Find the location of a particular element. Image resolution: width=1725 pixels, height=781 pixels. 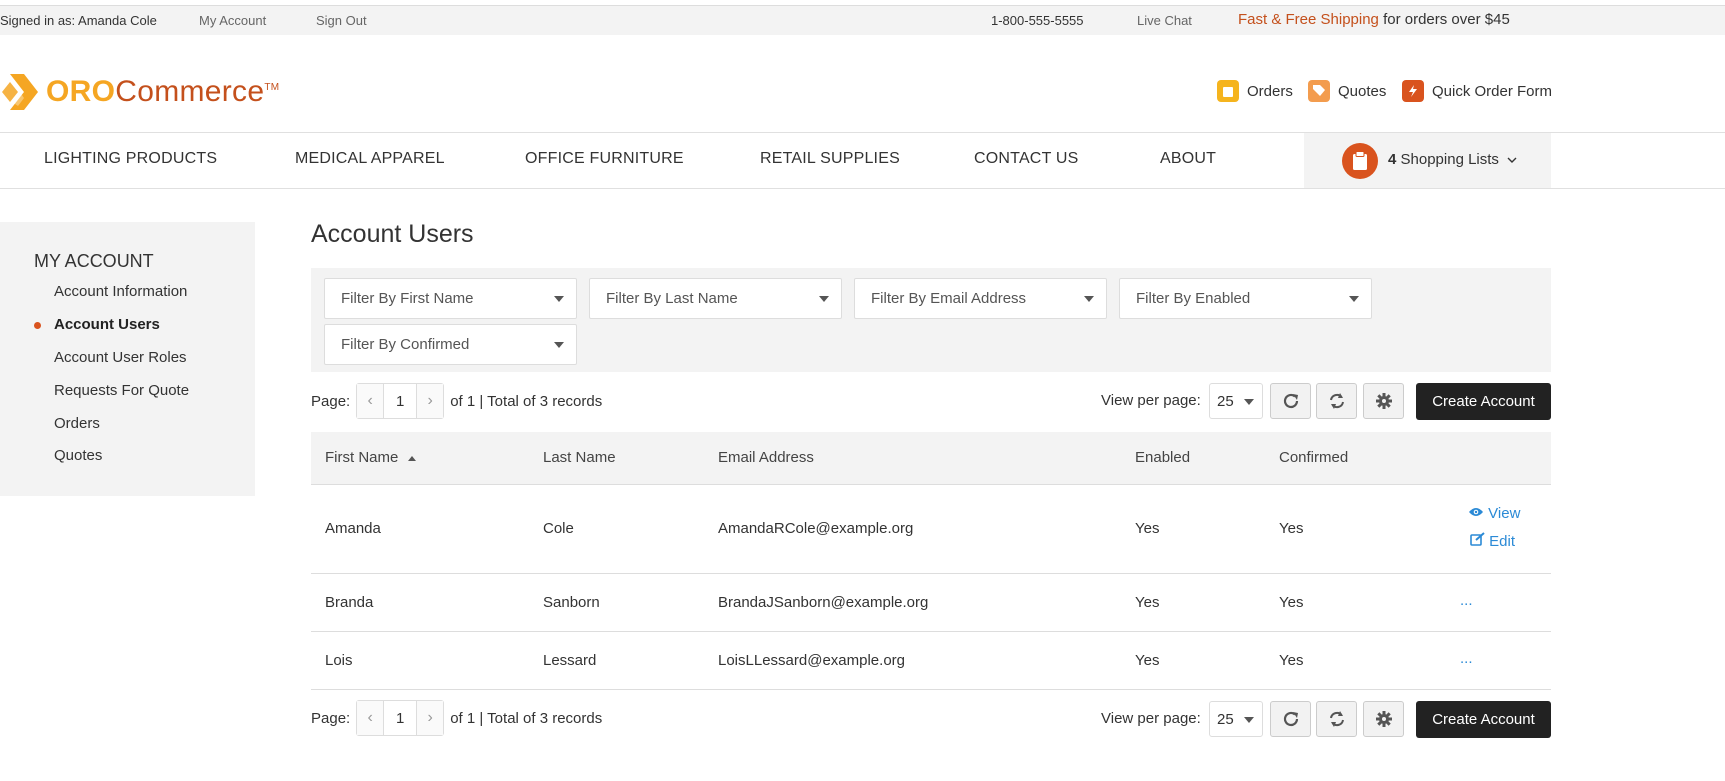

quotes-link: Quotes is located at coordinates (1347, 91).